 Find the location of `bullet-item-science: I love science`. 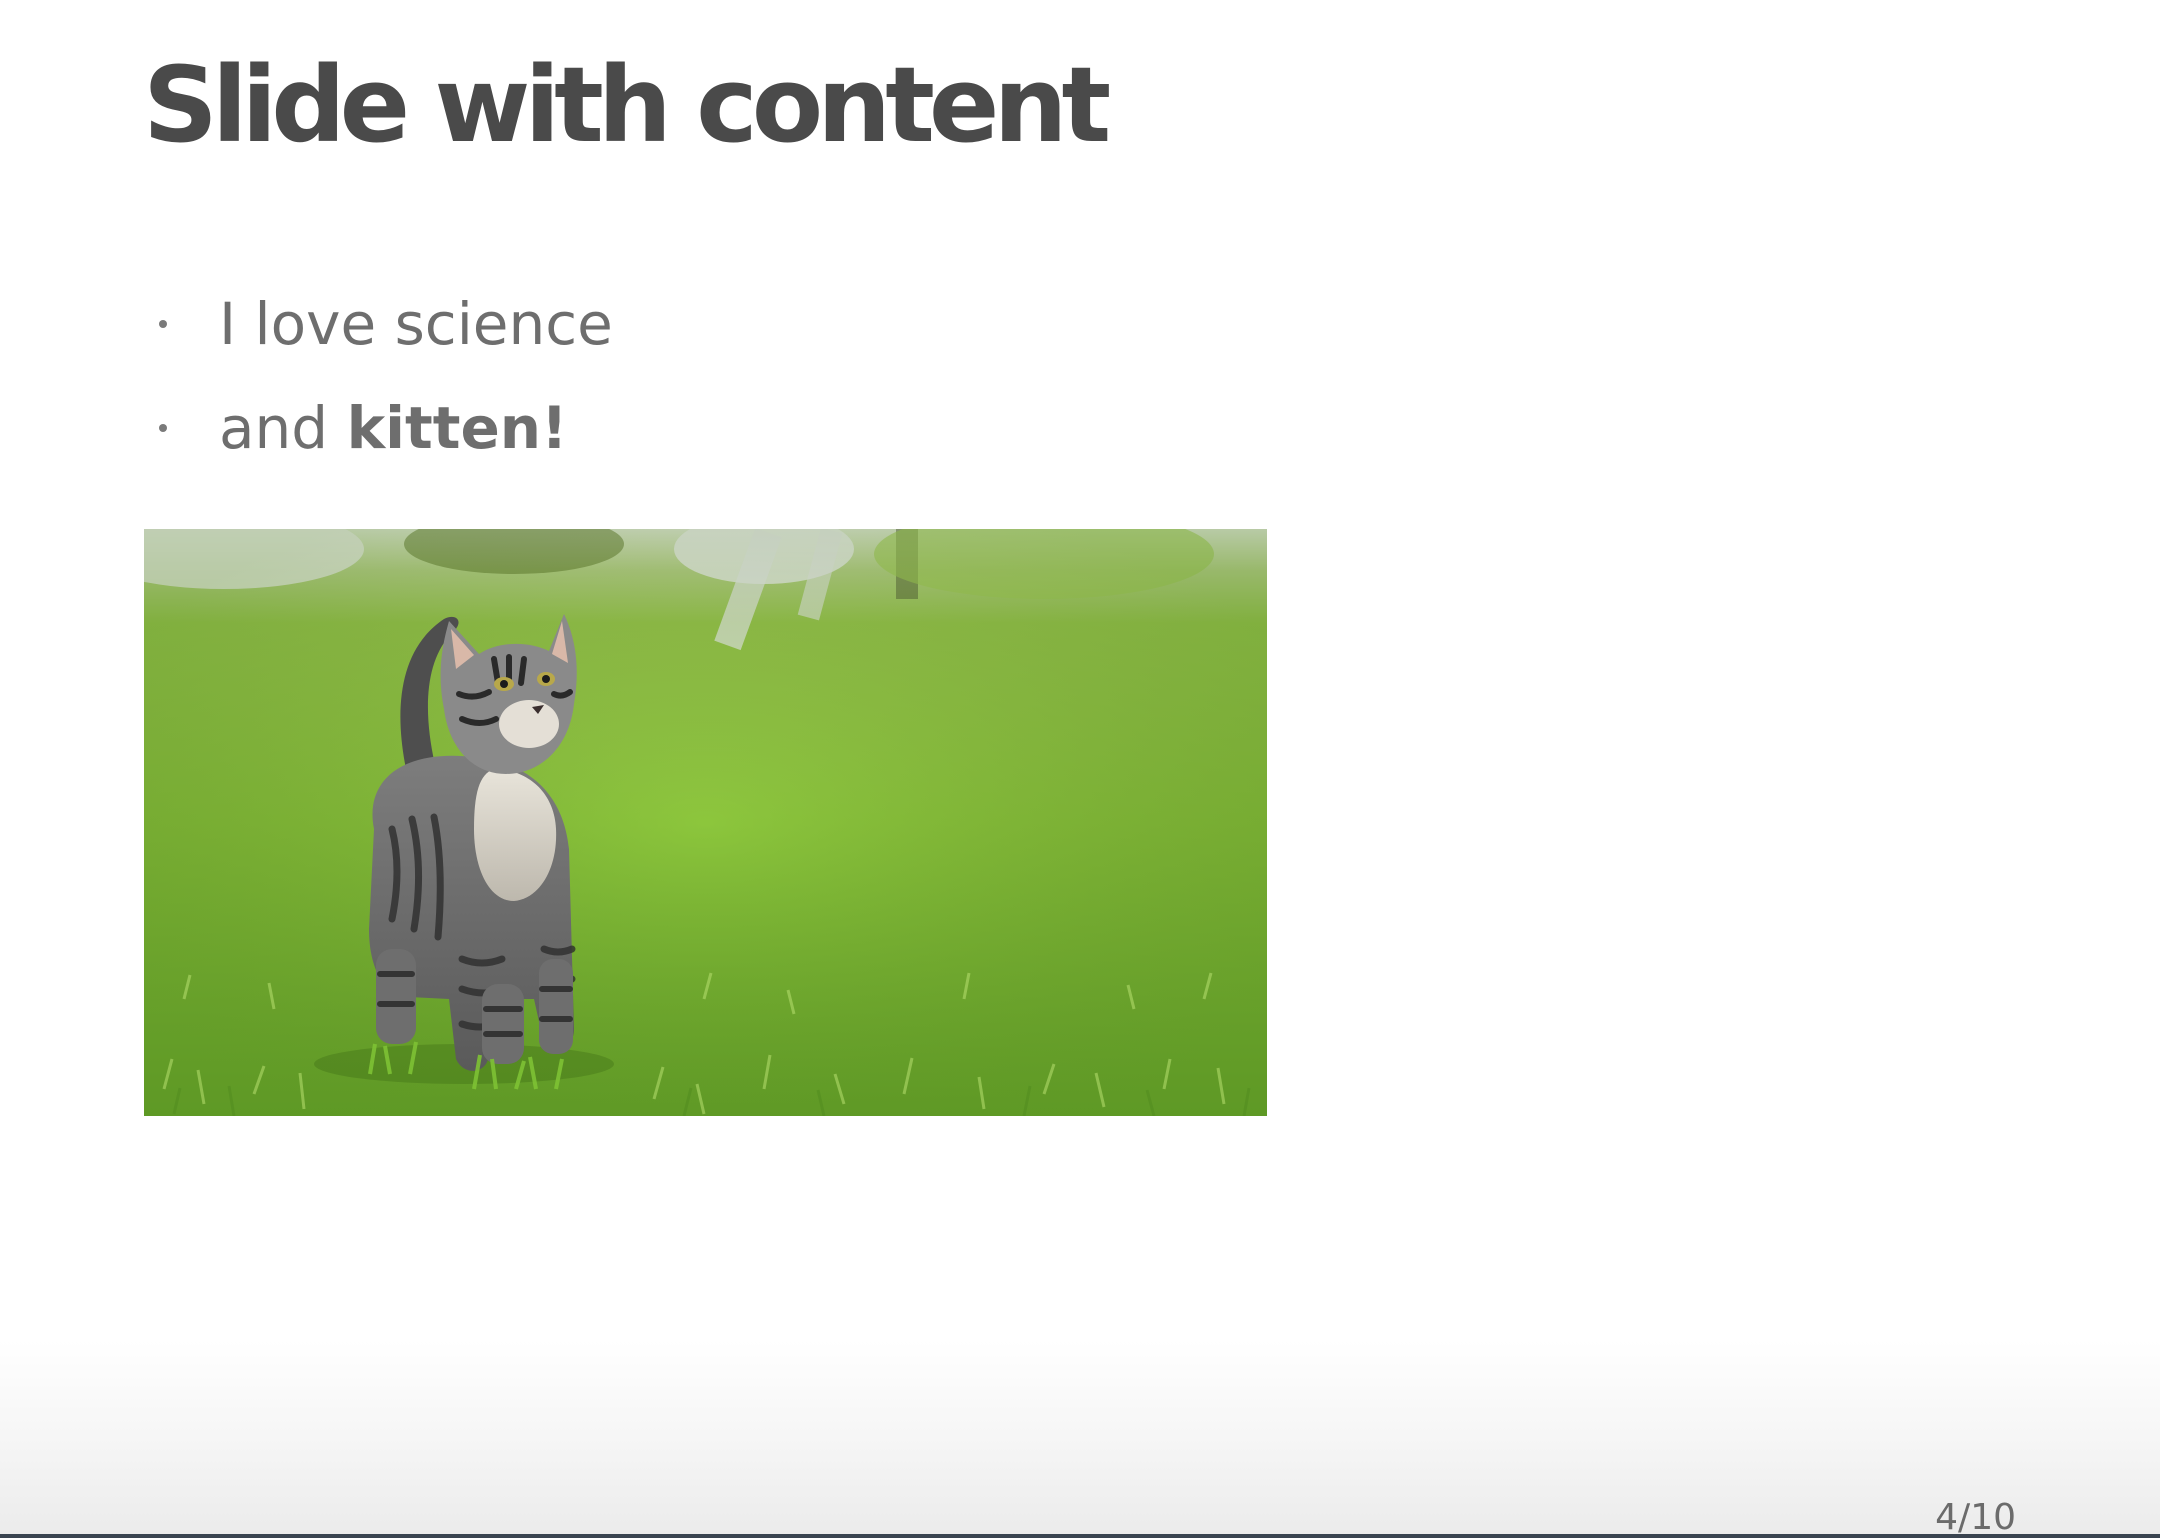

bullet-item-science: I love science is located at coordinates (378, 330).